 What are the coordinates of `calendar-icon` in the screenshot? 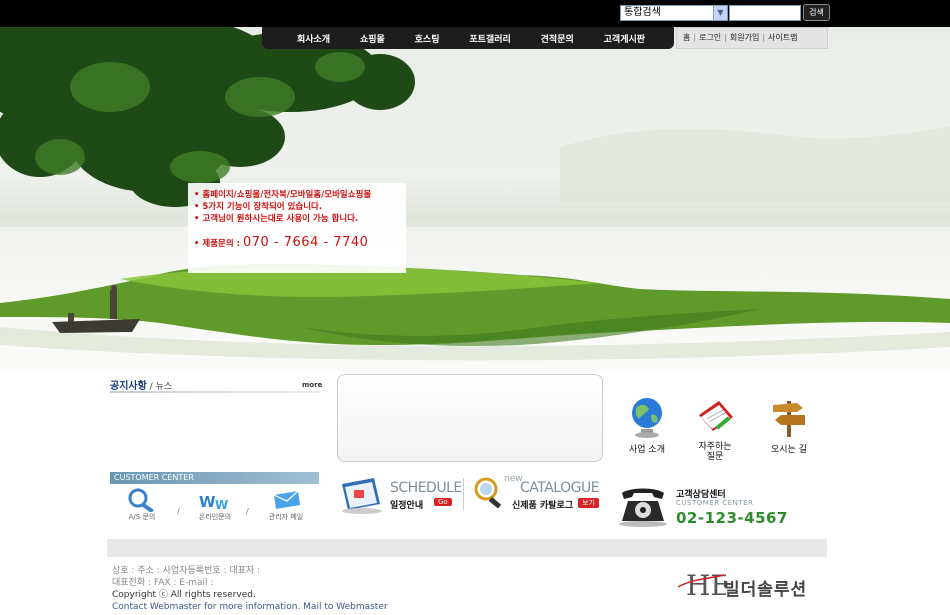 It's located at (362, 496).